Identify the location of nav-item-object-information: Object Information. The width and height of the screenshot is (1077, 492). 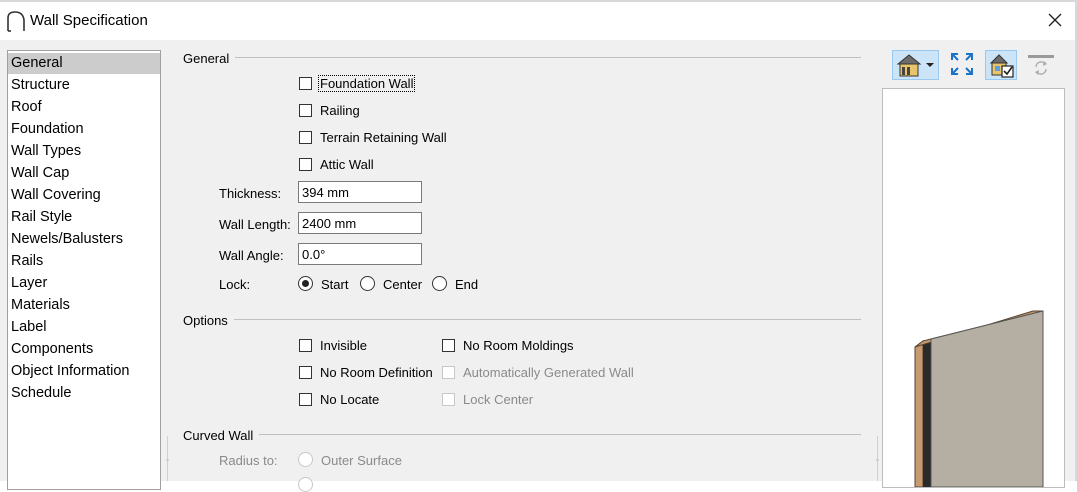
(84, 371).